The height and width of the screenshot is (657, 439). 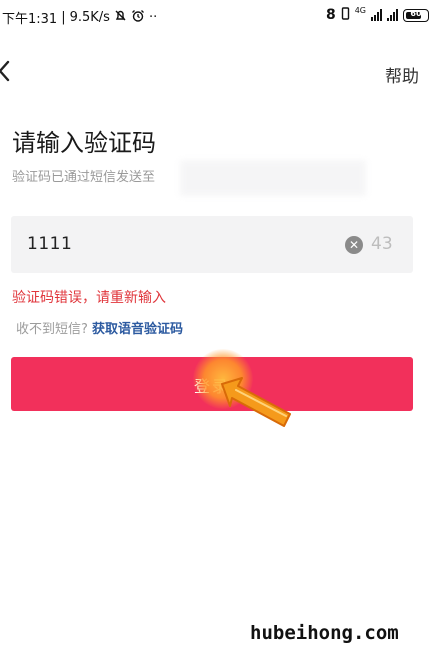 I want to click on watermark: hubeihong.com, so click(x=324, y=633).